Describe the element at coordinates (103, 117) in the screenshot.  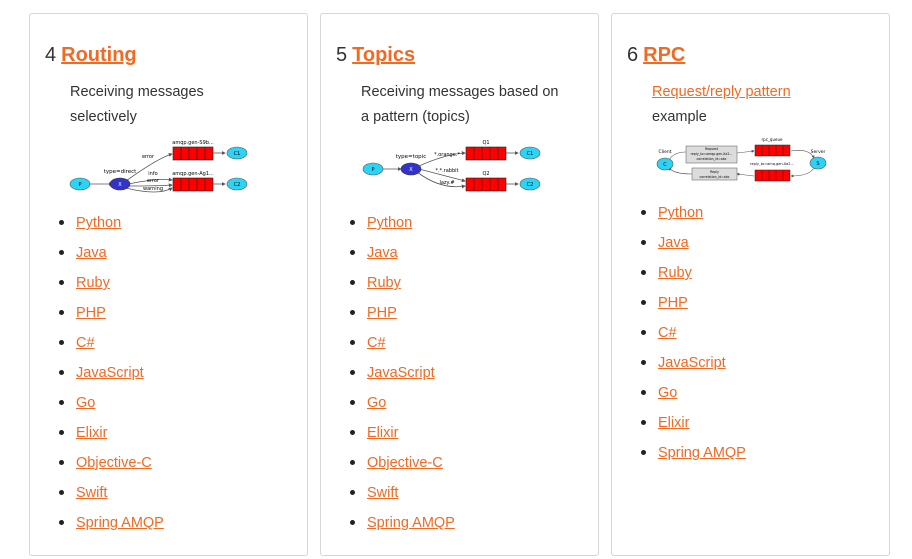
I see `description-line: selectively` at that location.